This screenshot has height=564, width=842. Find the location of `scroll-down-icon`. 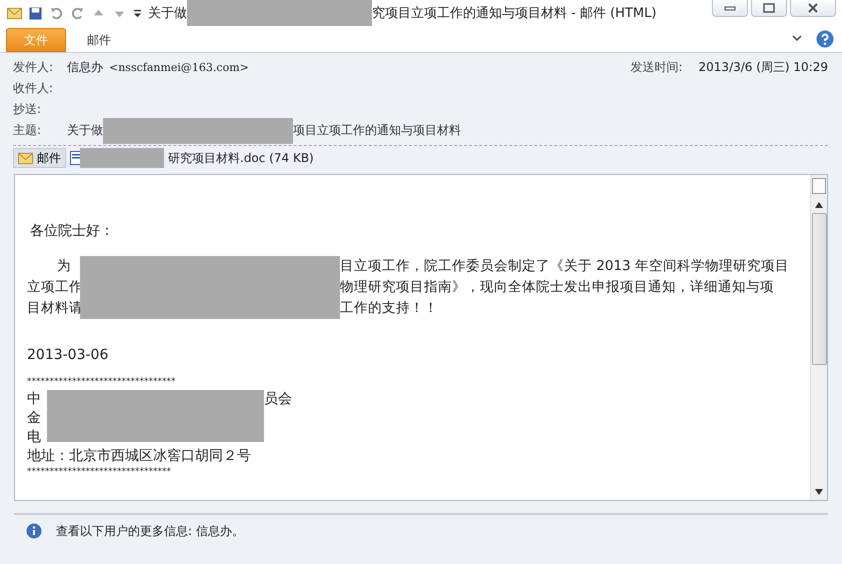

scroll-down-icon is located at coordinates (819, 492).